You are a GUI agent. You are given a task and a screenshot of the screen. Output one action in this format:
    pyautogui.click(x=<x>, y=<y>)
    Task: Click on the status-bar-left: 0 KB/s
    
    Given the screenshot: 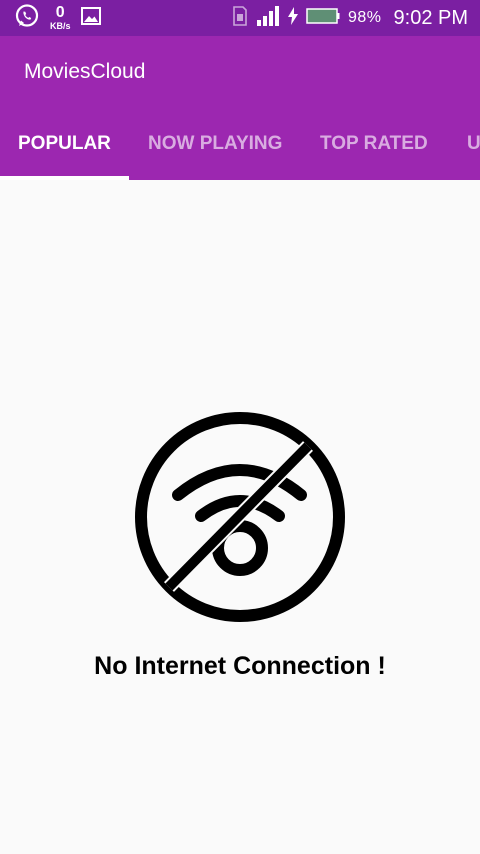 What is the action you would take?
    pyautogui.click(x=57, y=18)
    